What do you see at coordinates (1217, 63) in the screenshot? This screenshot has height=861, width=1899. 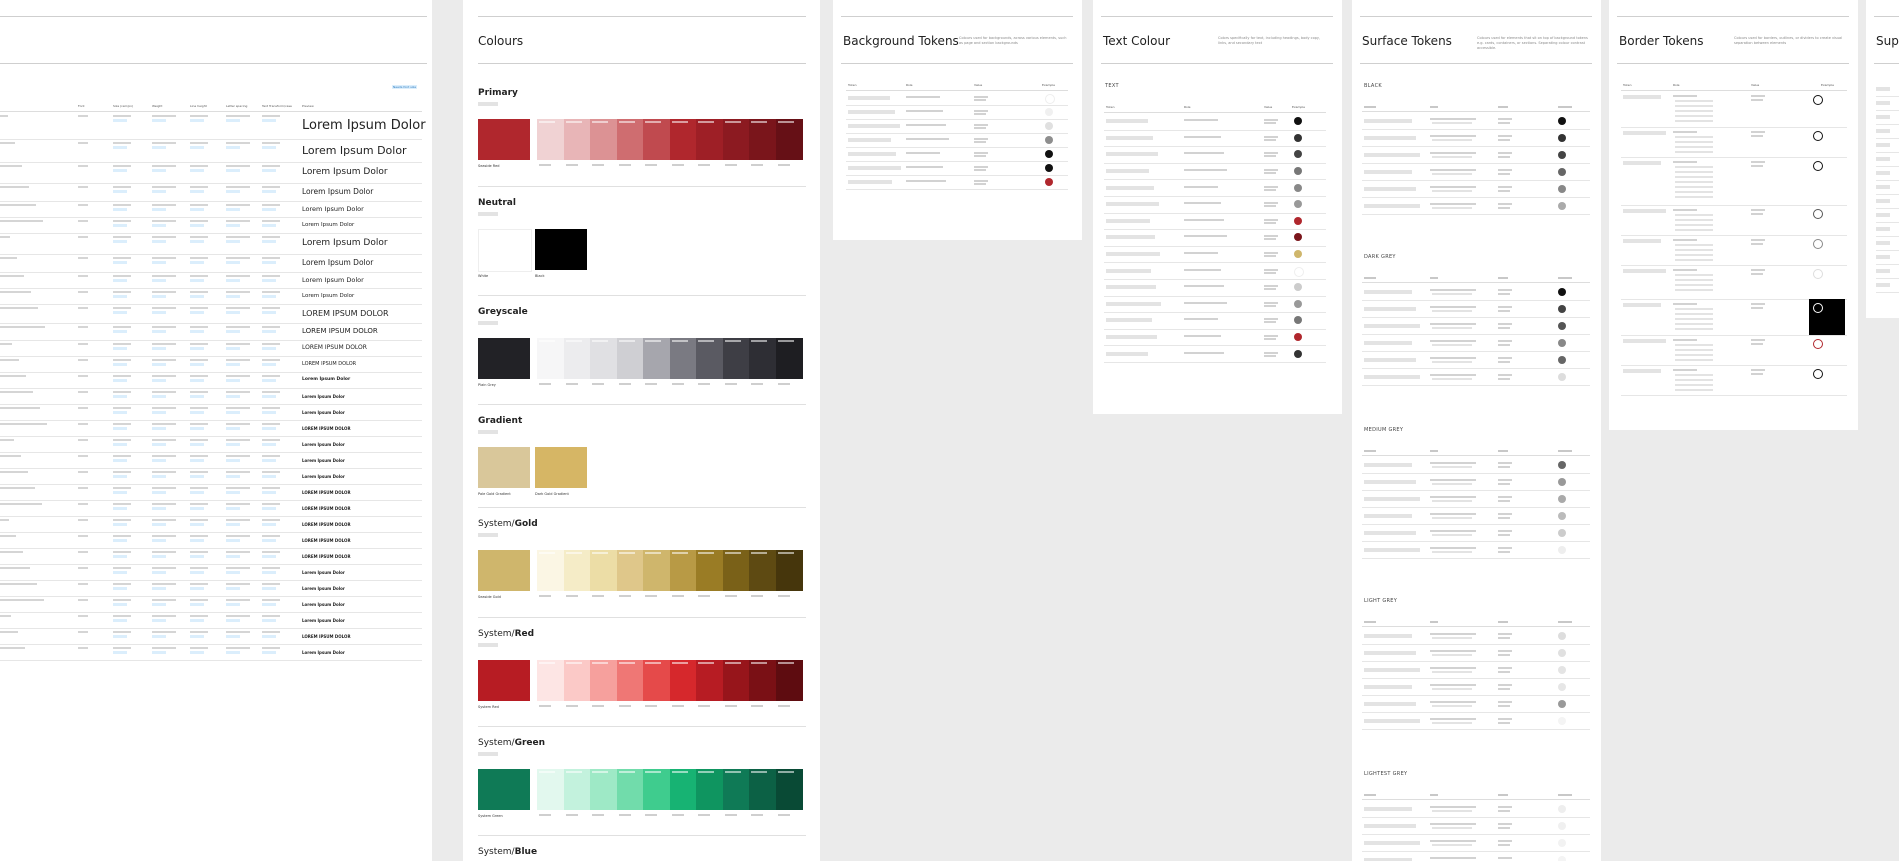 I see `panel-title-rule` at bounding box center [1217, 63].